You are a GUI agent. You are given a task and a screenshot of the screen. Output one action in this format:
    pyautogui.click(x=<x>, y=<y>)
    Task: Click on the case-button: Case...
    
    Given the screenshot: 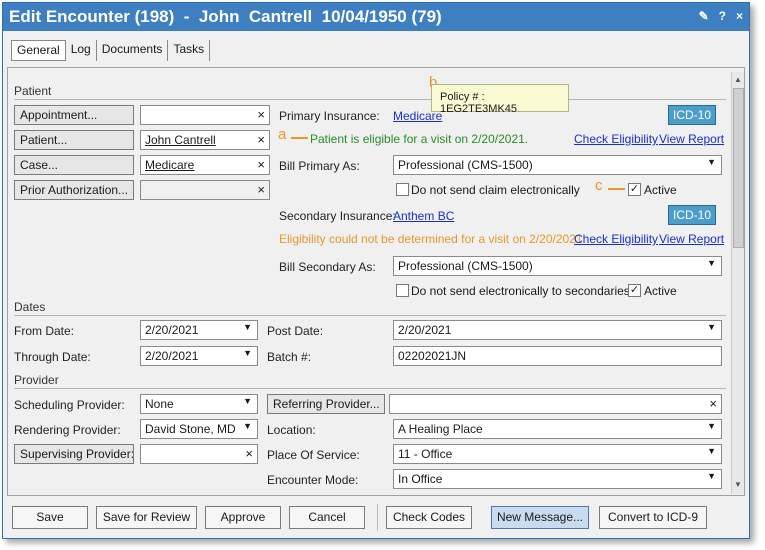 What is the action you would take?
    pyautogui.click(x=74, y=165)
    